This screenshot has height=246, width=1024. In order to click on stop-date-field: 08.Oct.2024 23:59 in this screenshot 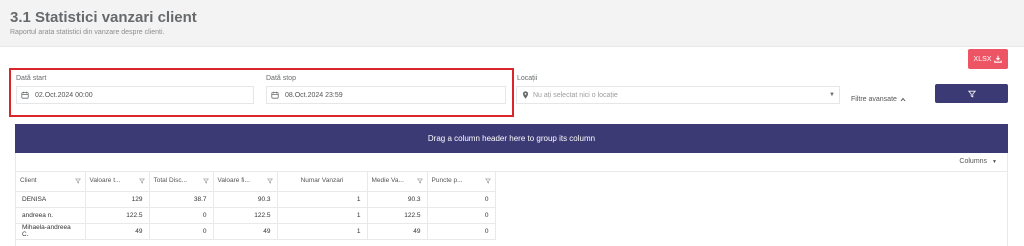, I will do `click(386, 95)`.